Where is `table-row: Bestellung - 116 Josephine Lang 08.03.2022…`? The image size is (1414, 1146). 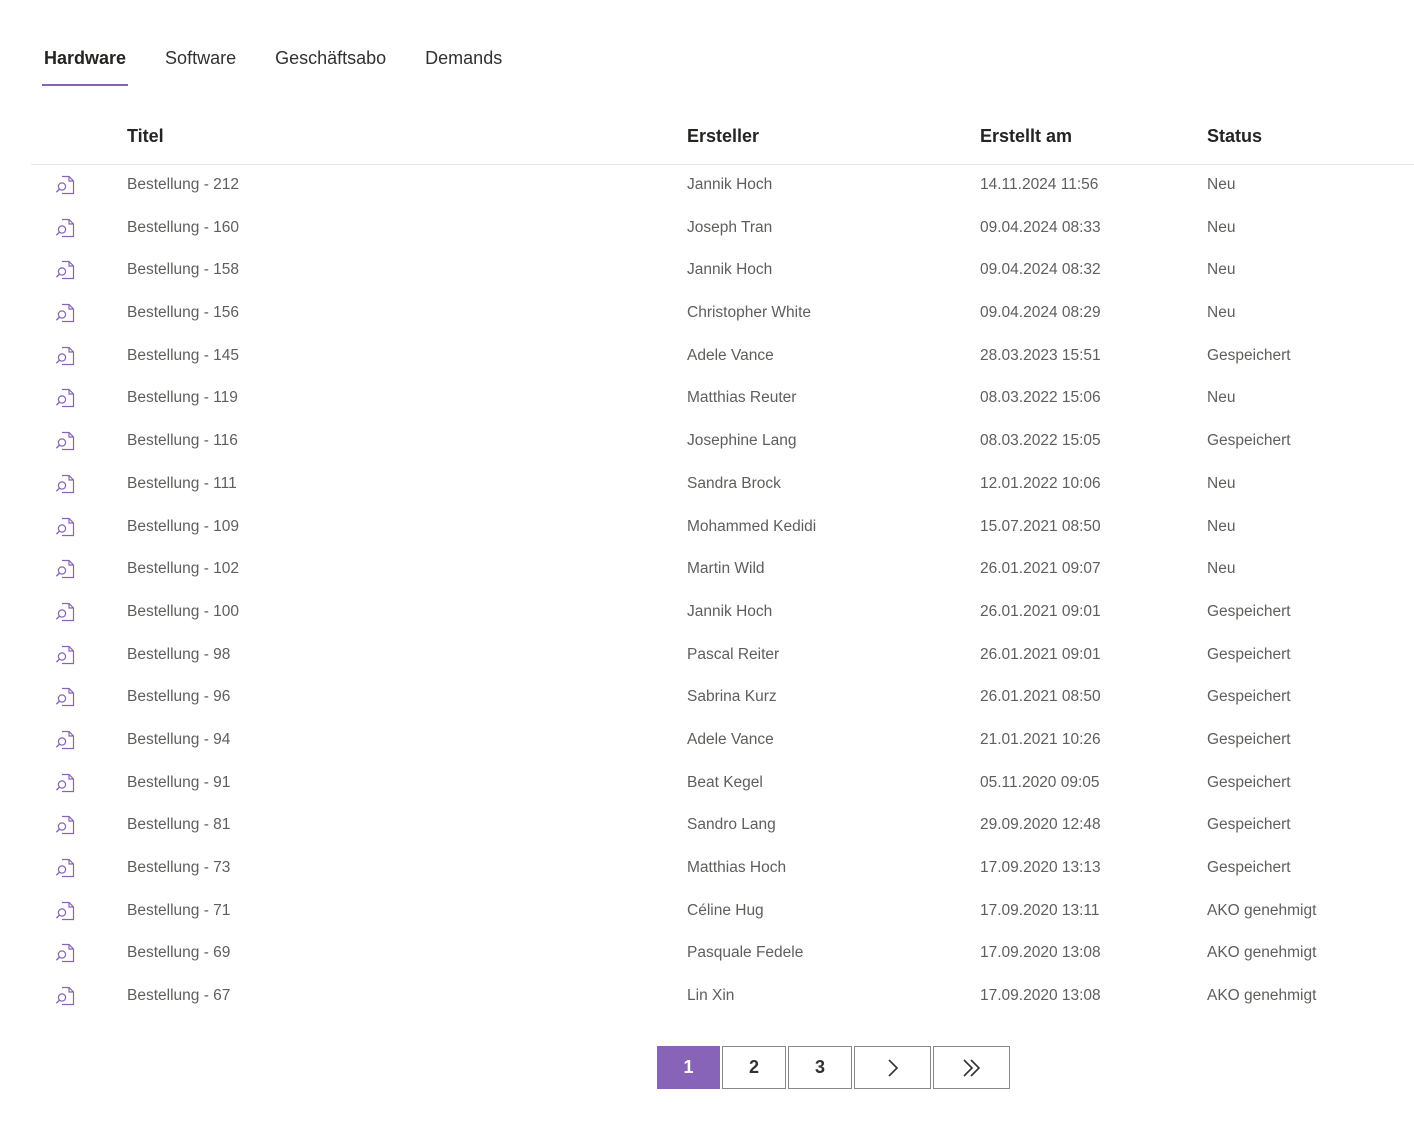
table-row: Bestellung - 116 Josephine Lang 08.03.2022… is located at coordinates (722, 442).